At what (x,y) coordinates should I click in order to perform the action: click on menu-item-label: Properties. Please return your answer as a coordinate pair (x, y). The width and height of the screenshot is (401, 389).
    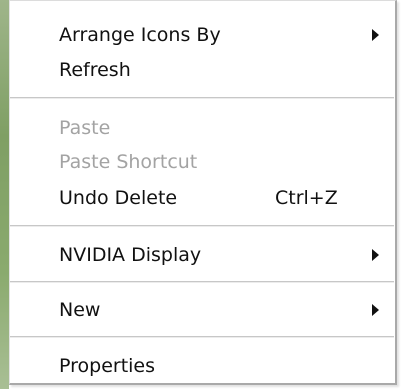
    Looking at the image, I should click on (107, 366).